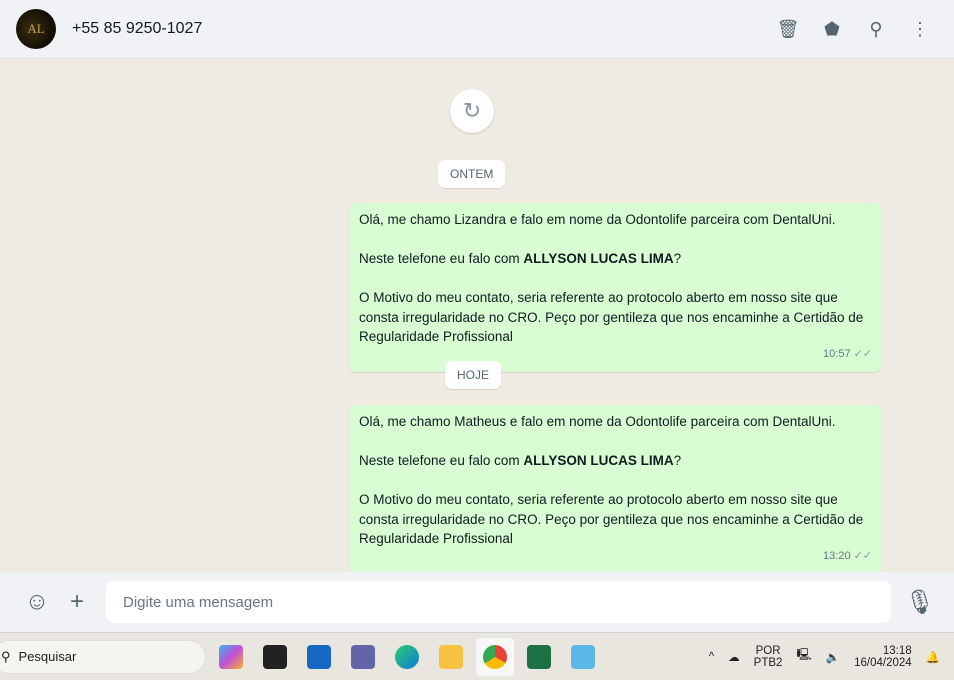  What do you see at coordinates (920, 602) in the screenshot?
I see `microphone-icon: 🎙` at bounding box center [920, 602].